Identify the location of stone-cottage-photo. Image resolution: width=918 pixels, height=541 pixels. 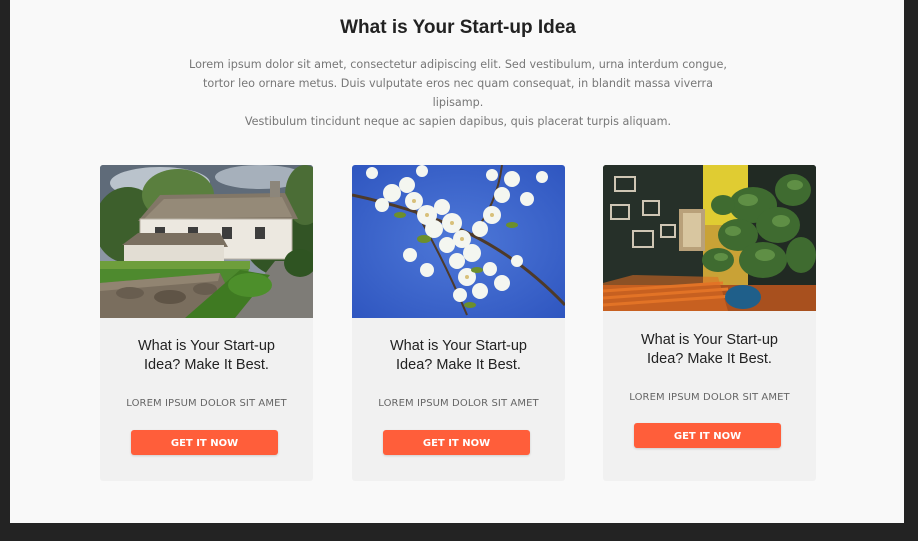
(206, 241).